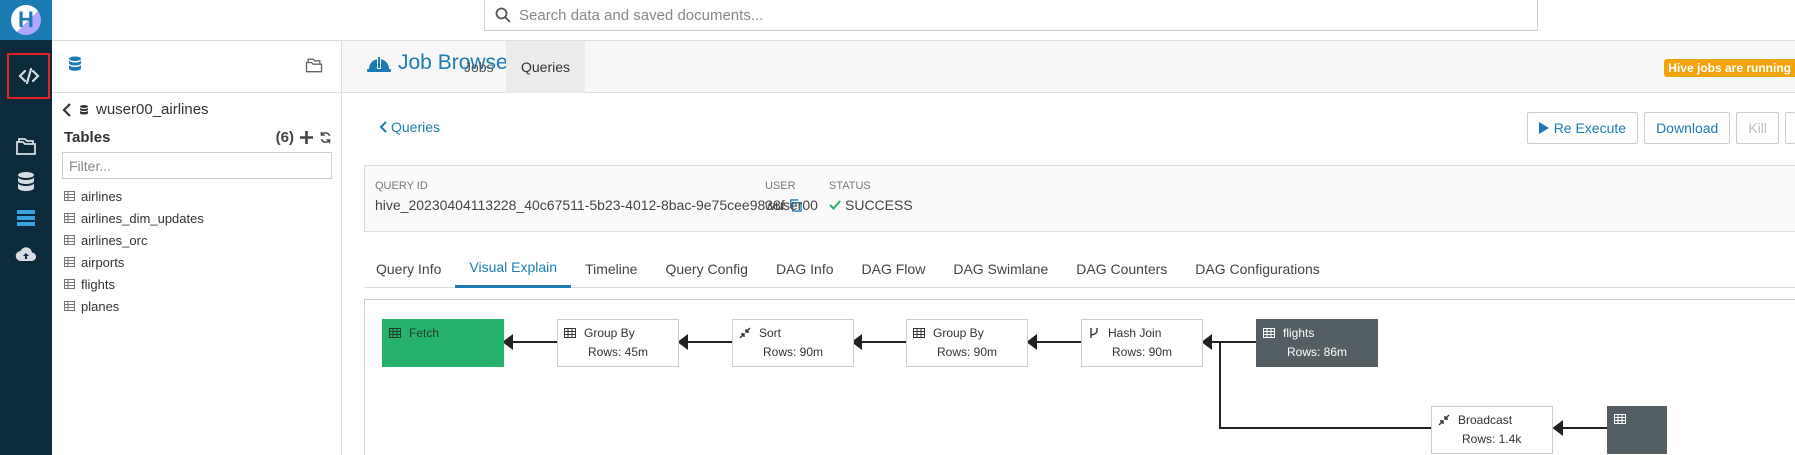 The height and width of the screenshot is (455, 1795). Describe the element at coordinates (1317, 352) in the screenshot. I see `node-rows: Rows: 86m` at that location.